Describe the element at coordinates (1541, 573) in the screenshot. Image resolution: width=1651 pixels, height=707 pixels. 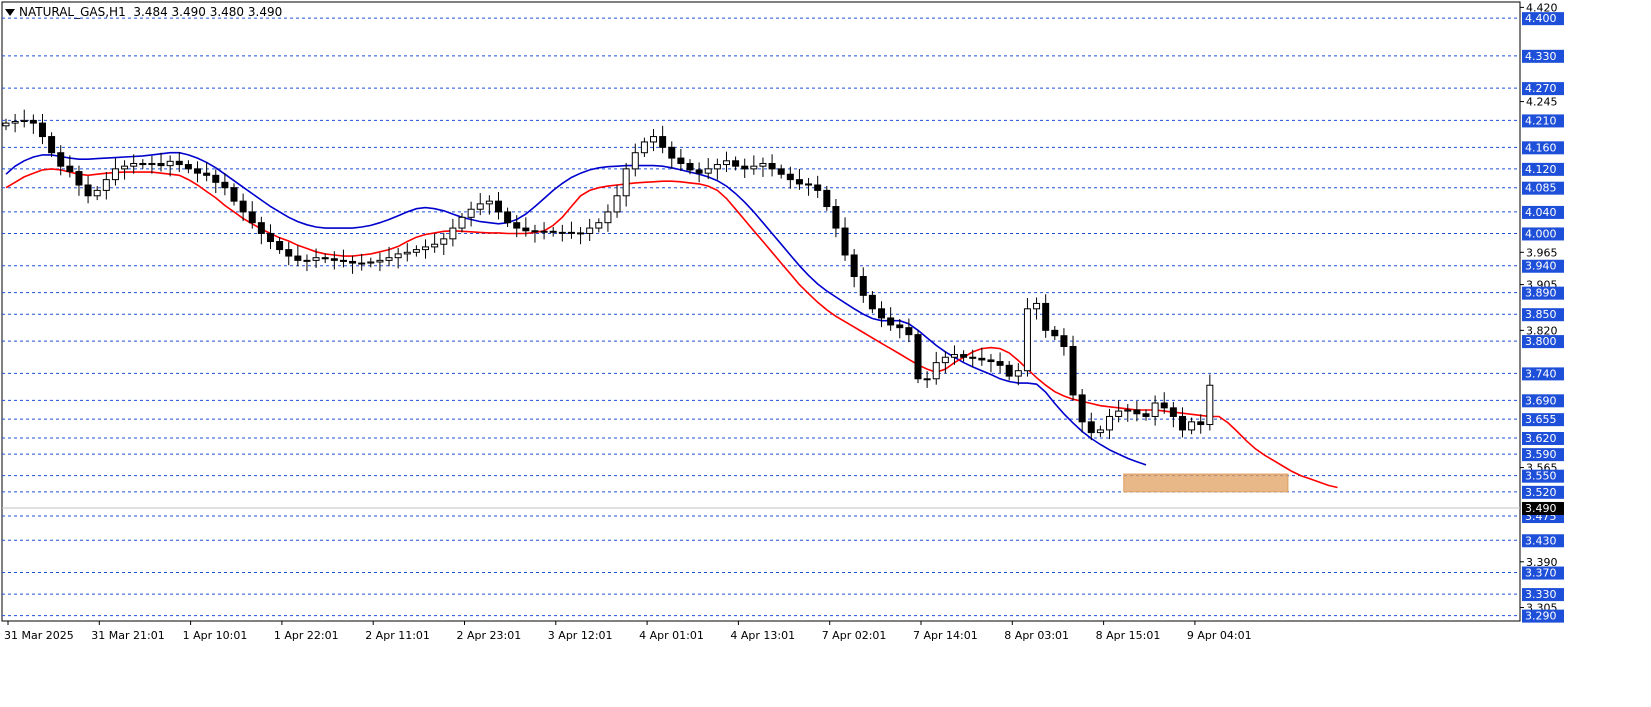
I see `level-label: 3.370` at that location.